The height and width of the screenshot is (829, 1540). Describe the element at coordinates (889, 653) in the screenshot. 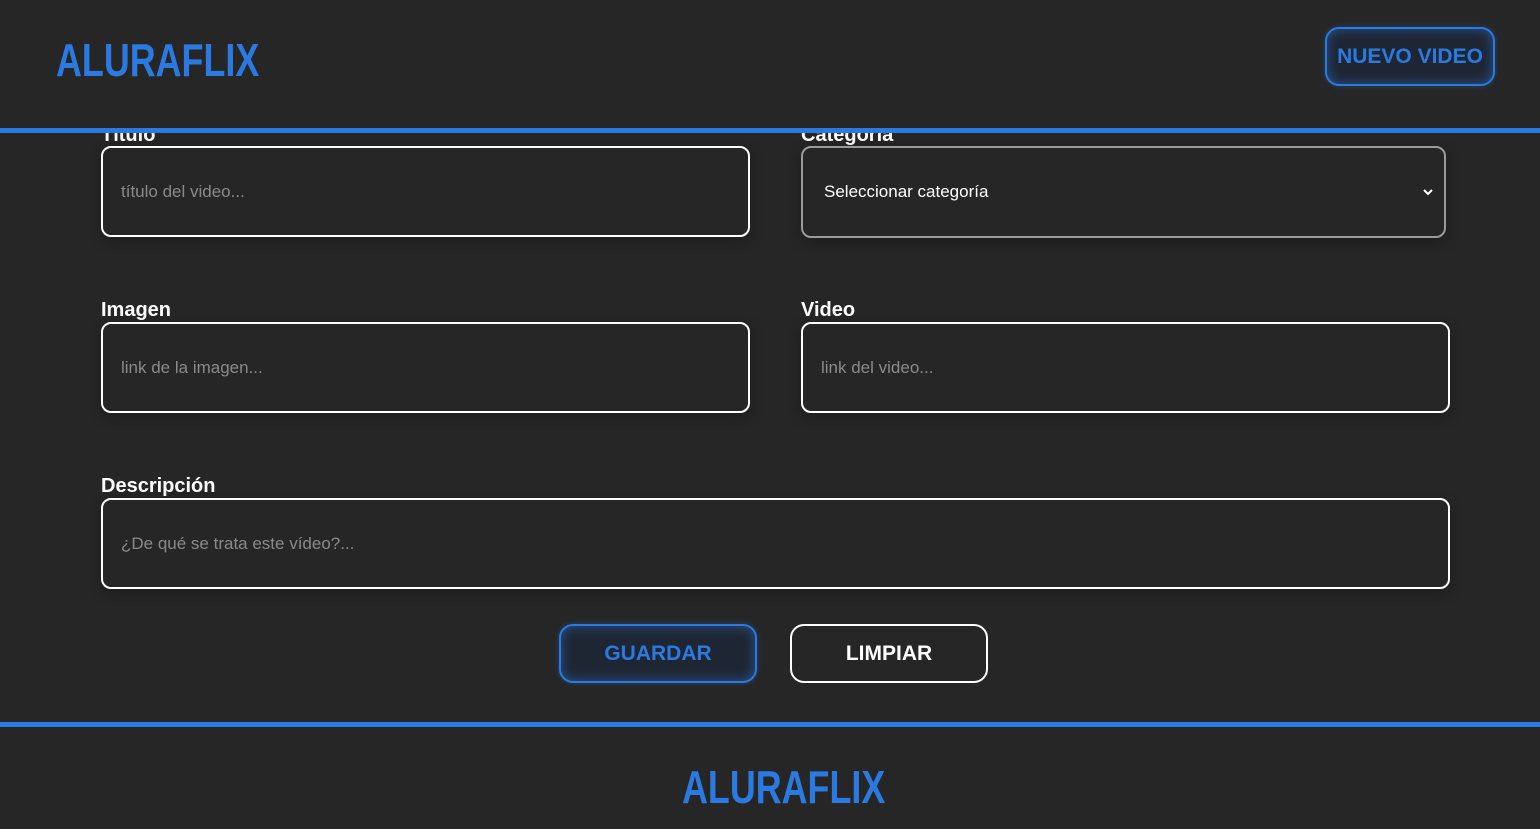

I see `clear-button: LIMPIAR` at that location.